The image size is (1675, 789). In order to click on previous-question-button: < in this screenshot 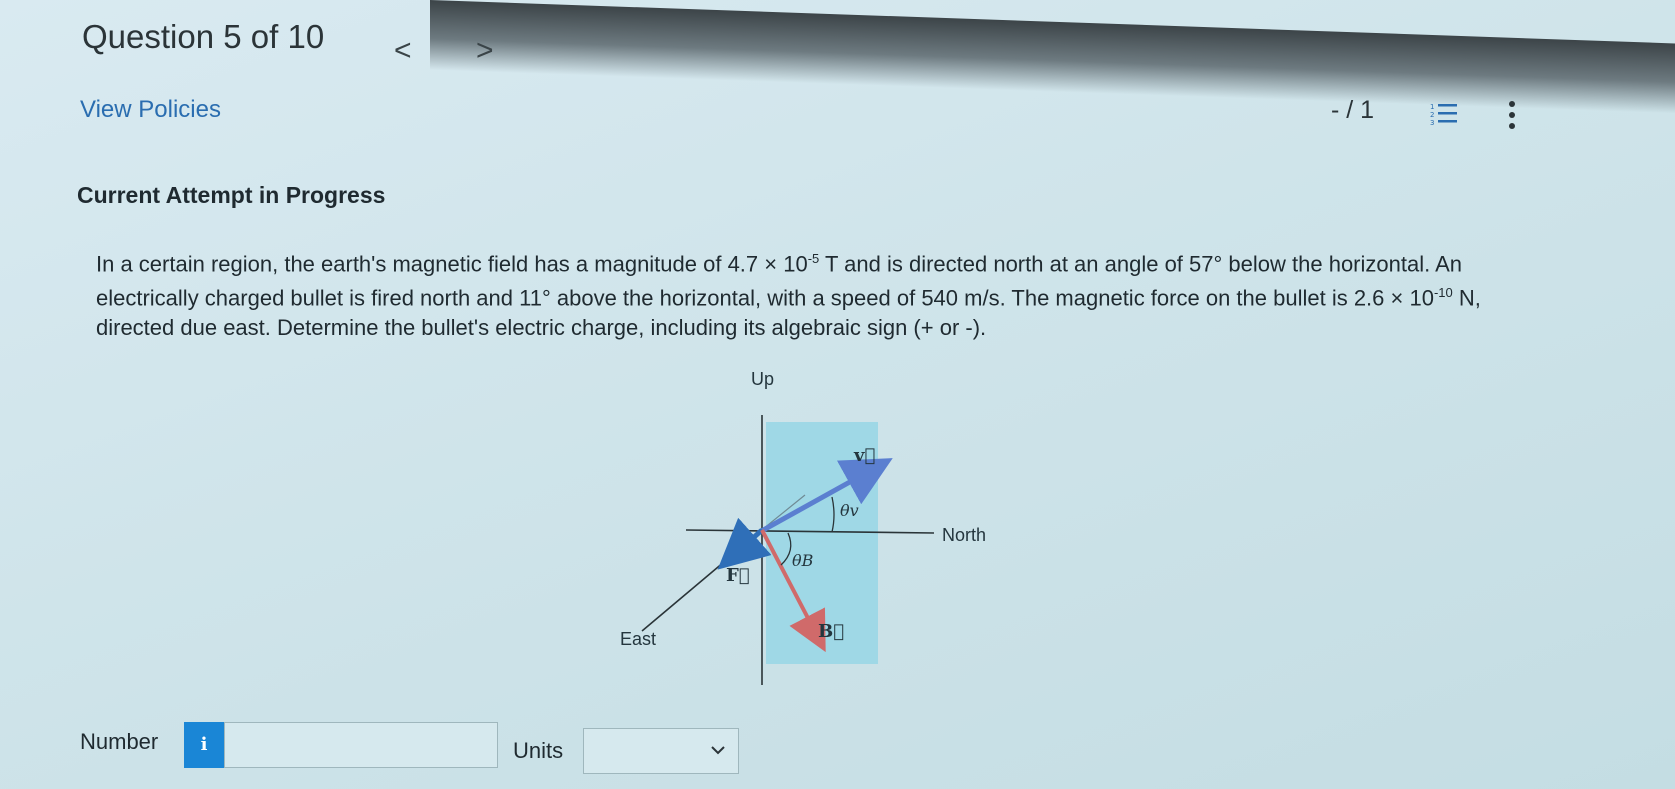, I will do `click(403, 51)`.